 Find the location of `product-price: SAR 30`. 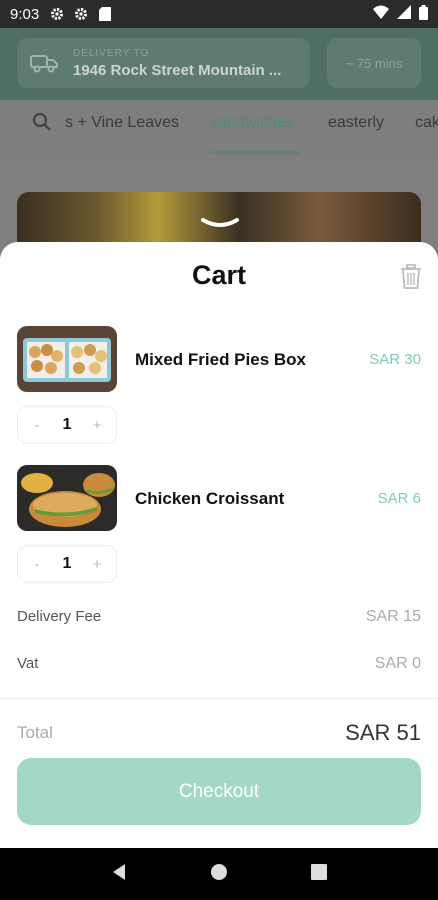

product-price: SAR 30 is located at coordinates (395, 359).